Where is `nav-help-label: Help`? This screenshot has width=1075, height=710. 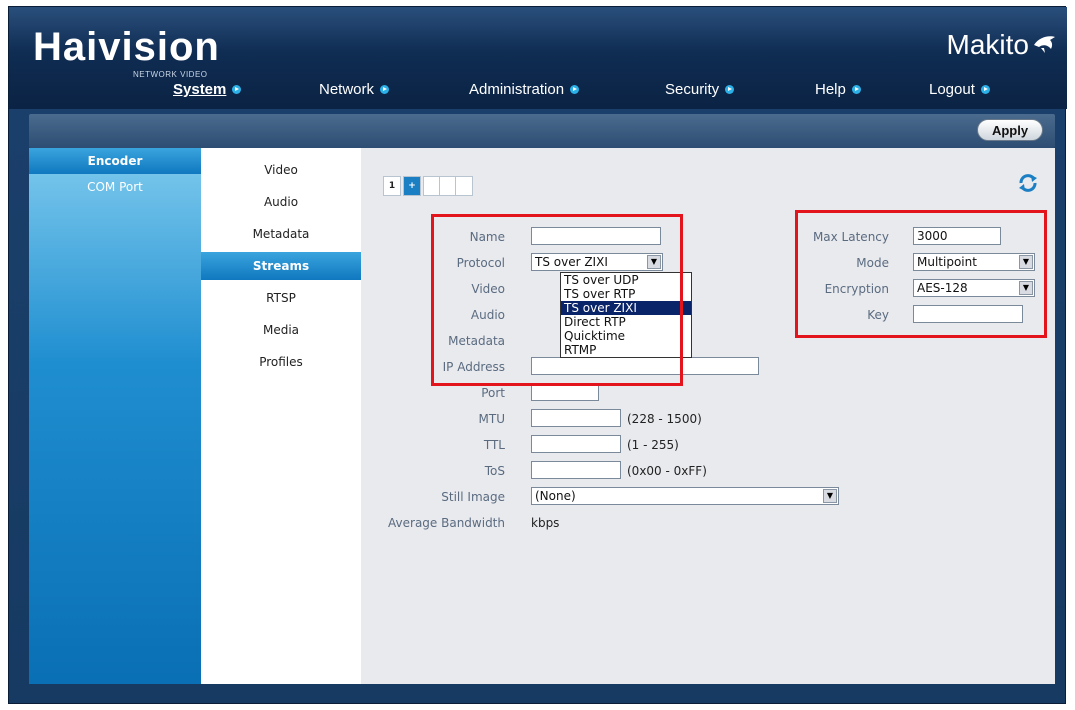
nav-help-label: Help is located at coordinates (830, 89).